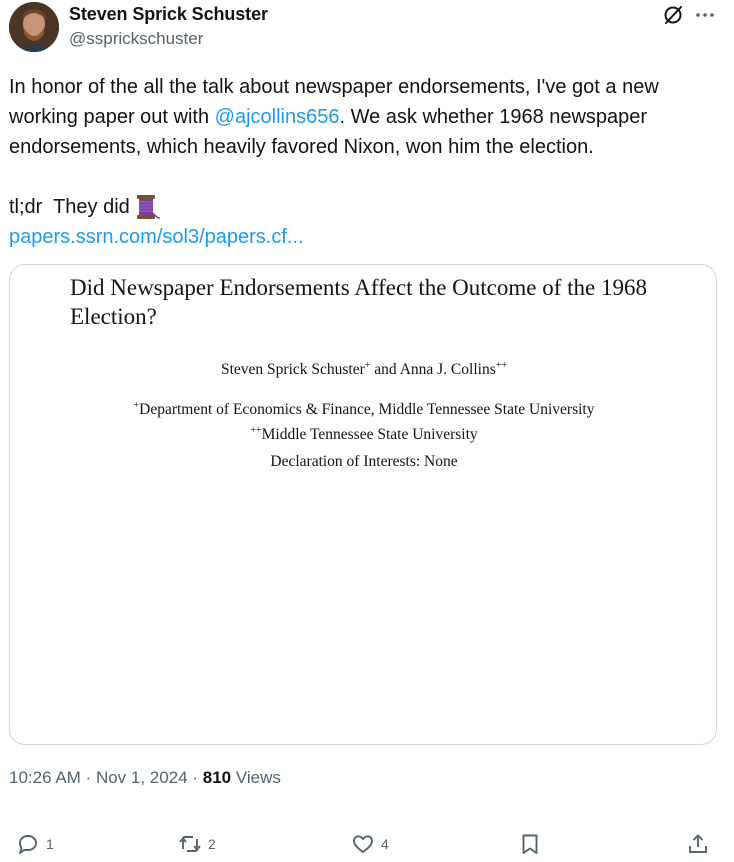  Describe the element at coordinates (136, 39) in the screenshot. I see `author-handle: @ssprickschuster` at that location.